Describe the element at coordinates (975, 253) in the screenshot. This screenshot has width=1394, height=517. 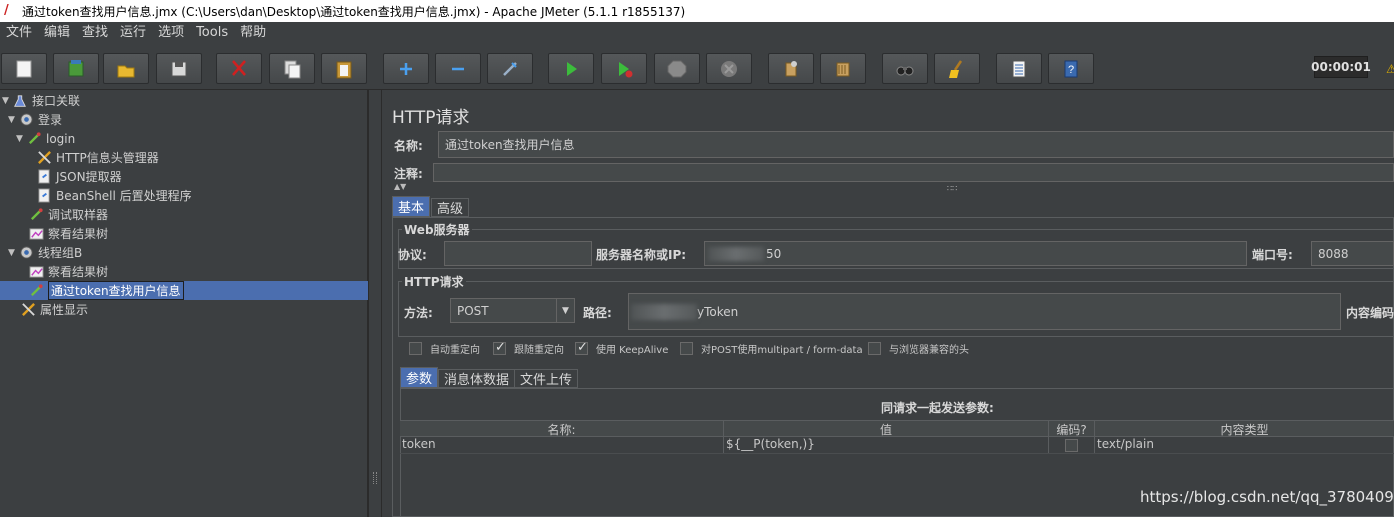
I see `server-input: 50` at that location.